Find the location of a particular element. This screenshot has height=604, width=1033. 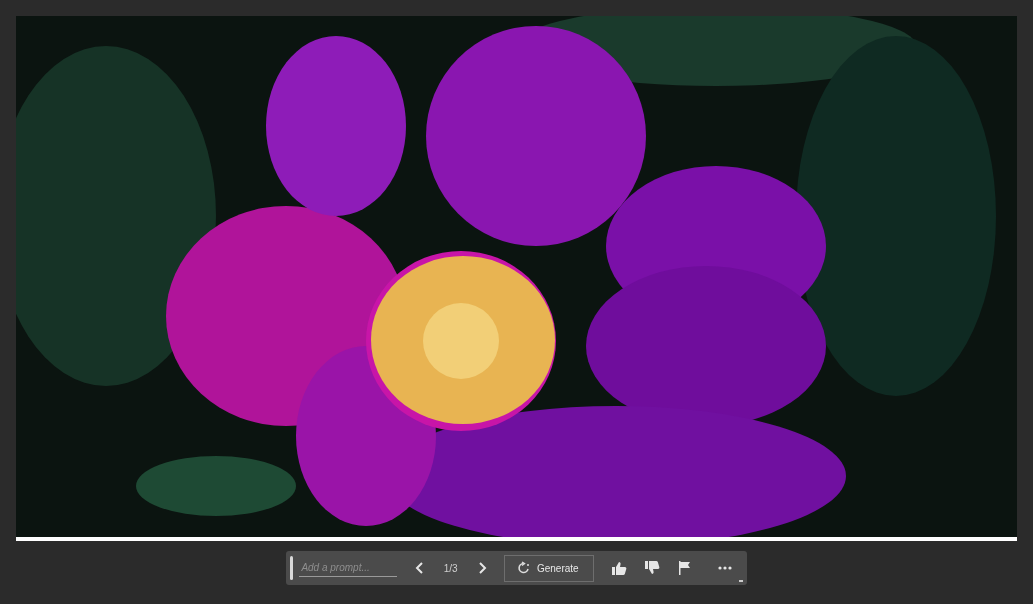

generate-button: Generate is located at coordinates (548, 568).